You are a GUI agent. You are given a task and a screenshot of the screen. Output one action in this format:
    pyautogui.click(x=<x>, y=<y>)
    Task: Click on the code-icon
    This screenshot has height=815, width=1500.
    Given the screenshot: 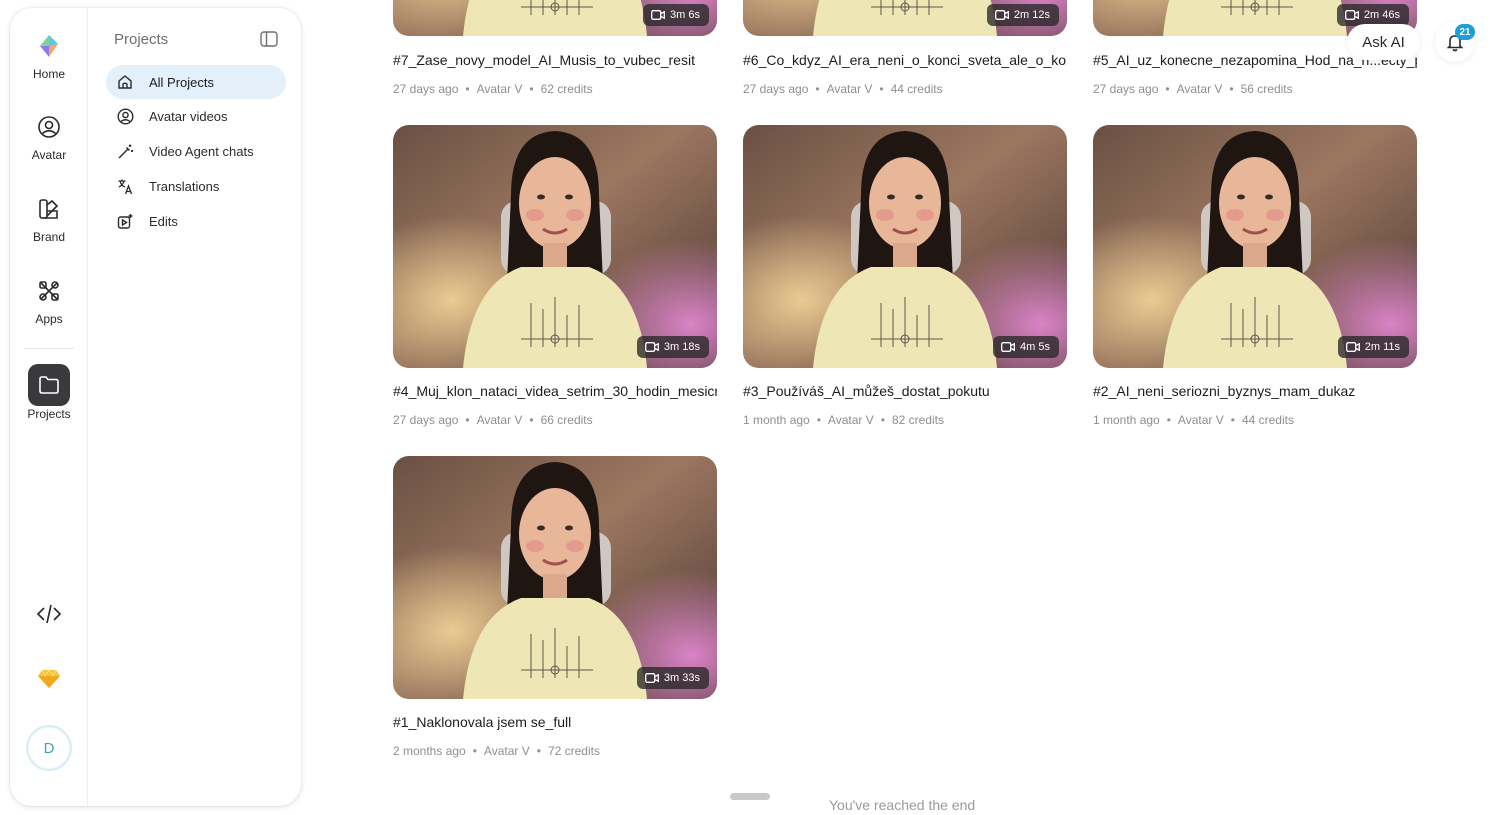 What is the action you would take?
    pyautogui.click(x=49, y=616)
    